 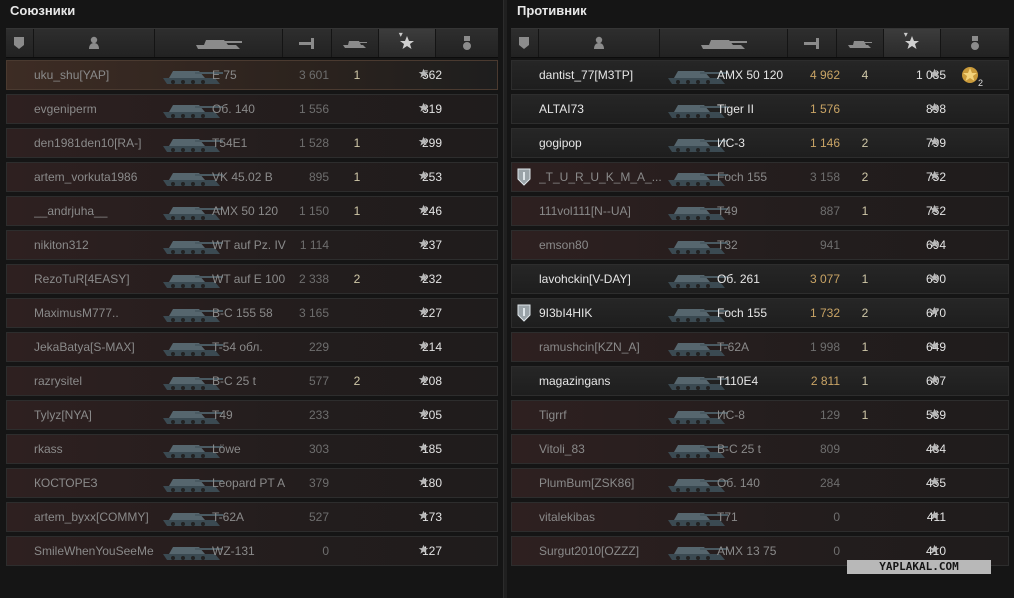 What do you see at coordinates (971, 76) in the screenshot?
I see `achievement-medal-icon: 2` at bounding box center [971, 76].